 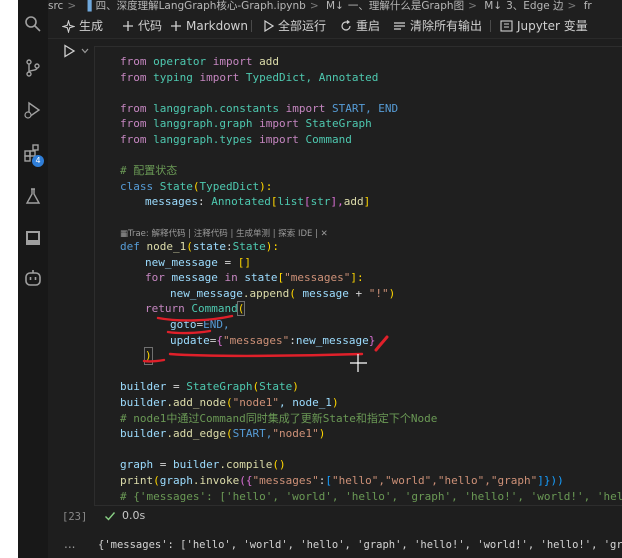 What do you see at coordinates (358, 516) in the screenshot?
I see `cell-status-bar: 0.0s` at bounding box center [358, 516].